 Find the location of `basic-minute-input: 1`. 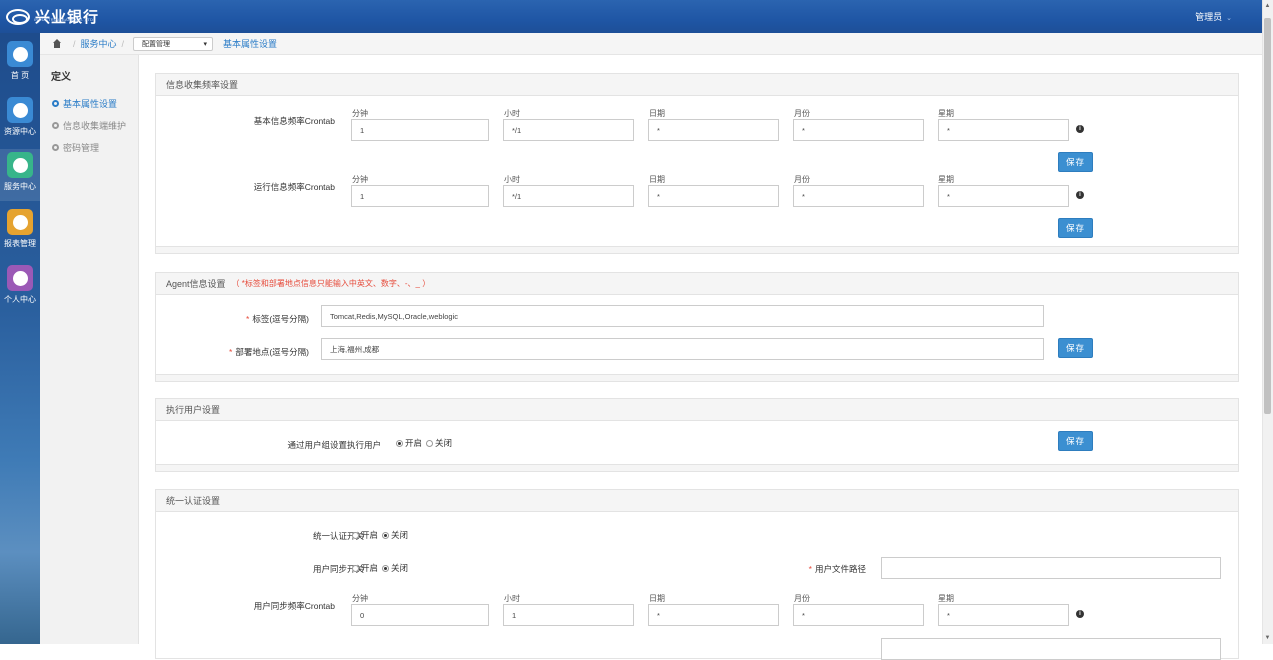

basic-minute-input: 1 is located at coordinates (420, 130).